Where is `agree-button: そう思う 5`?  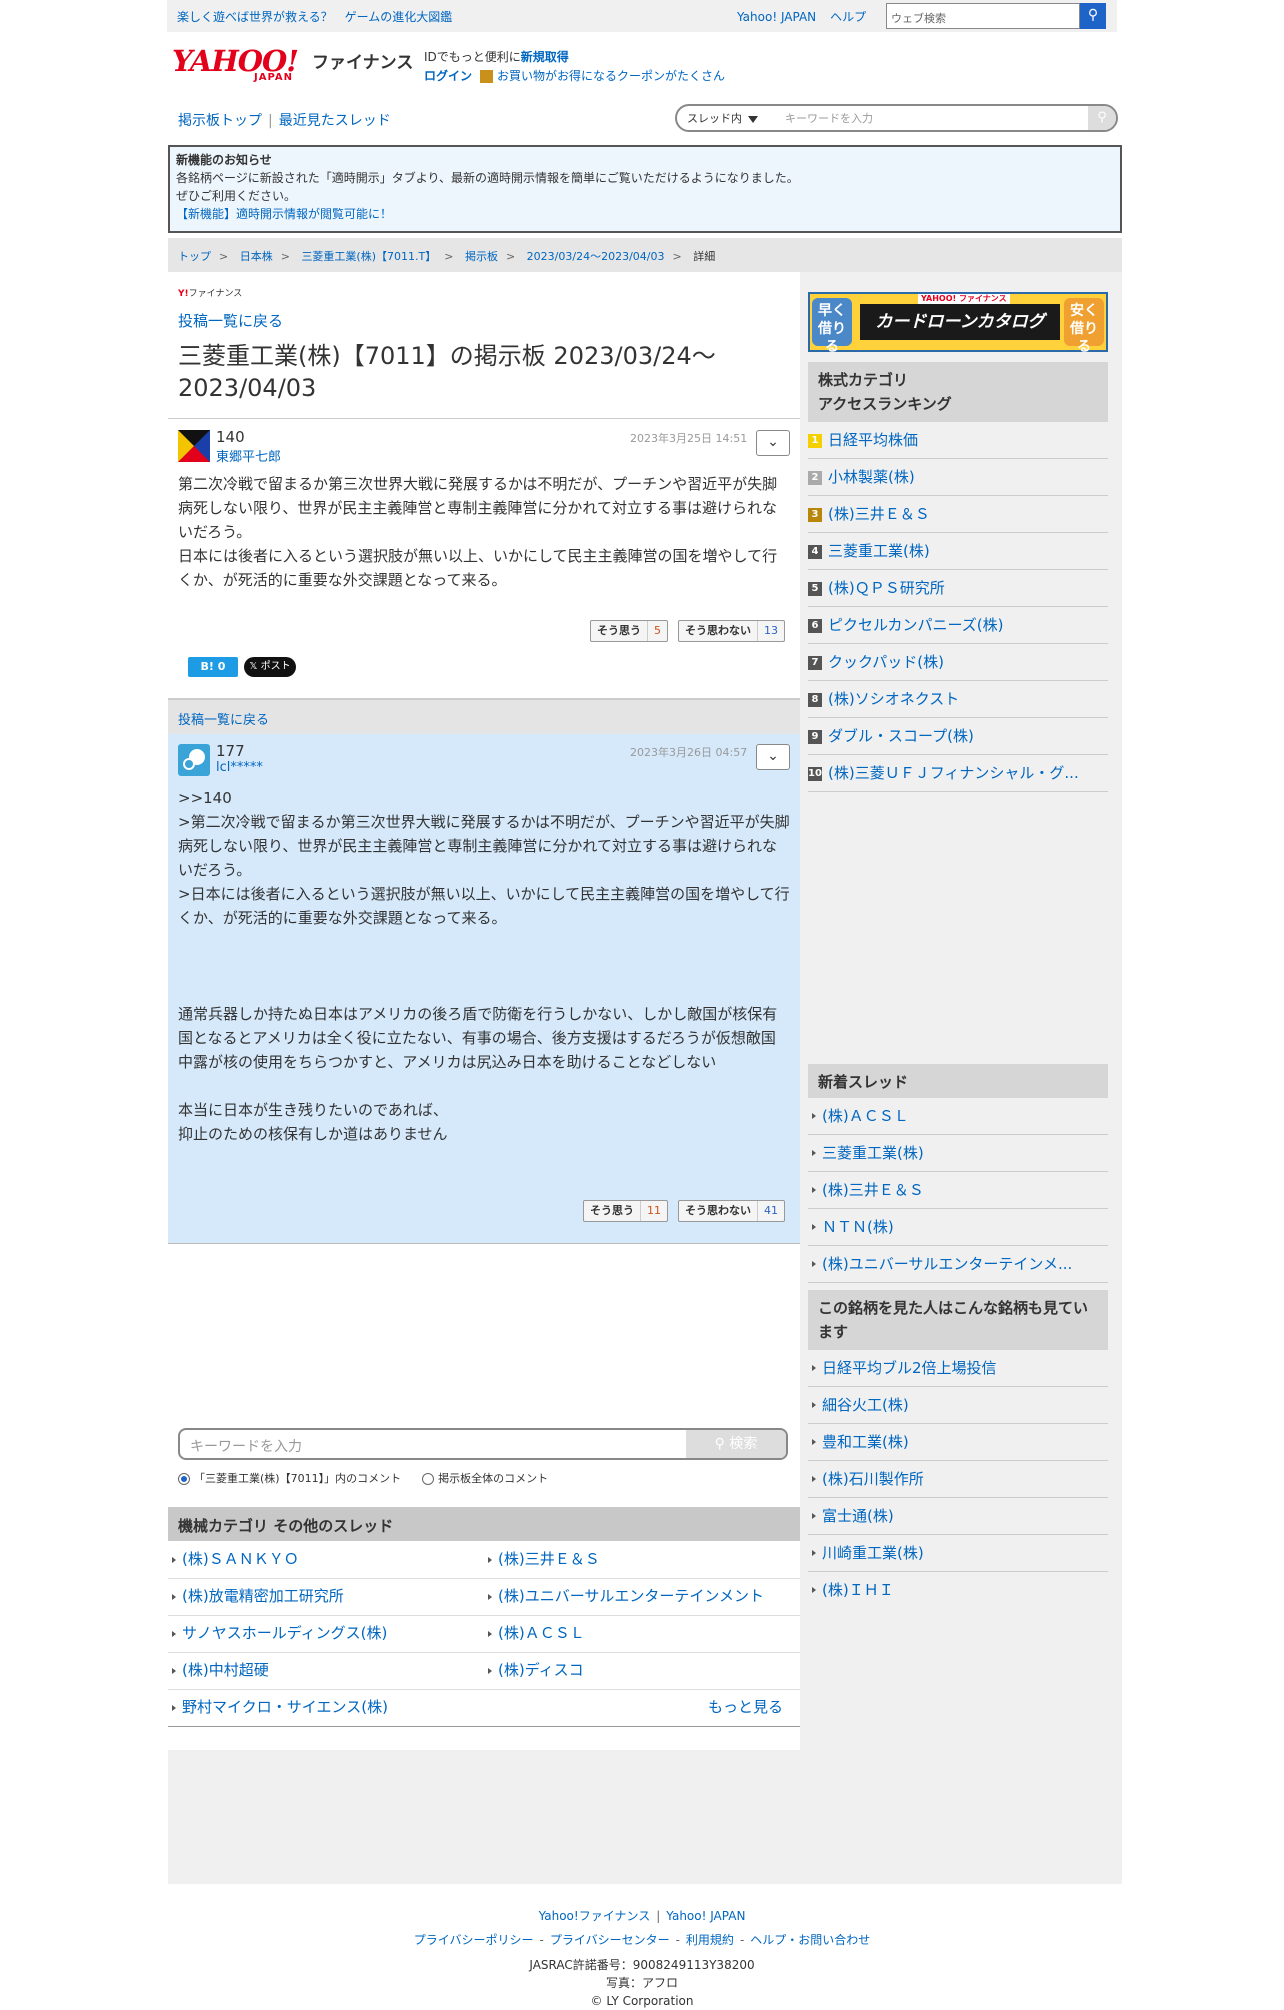 agree-button: そう思う 5 is located at coordinates (629, 631).